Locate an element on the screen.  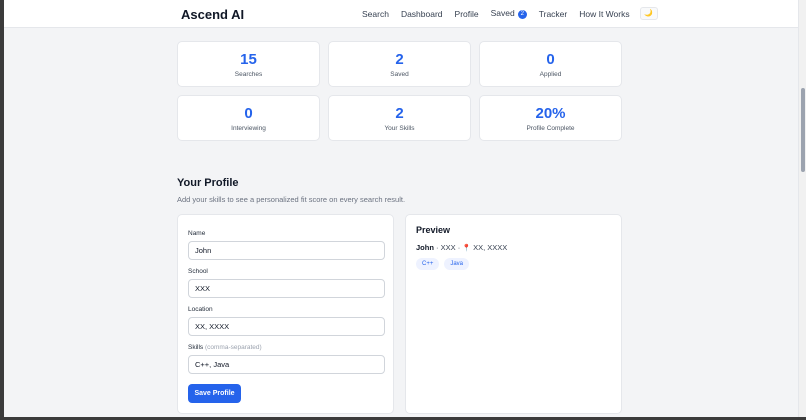
stat-label: Searches is located at coordinates (248, 74).